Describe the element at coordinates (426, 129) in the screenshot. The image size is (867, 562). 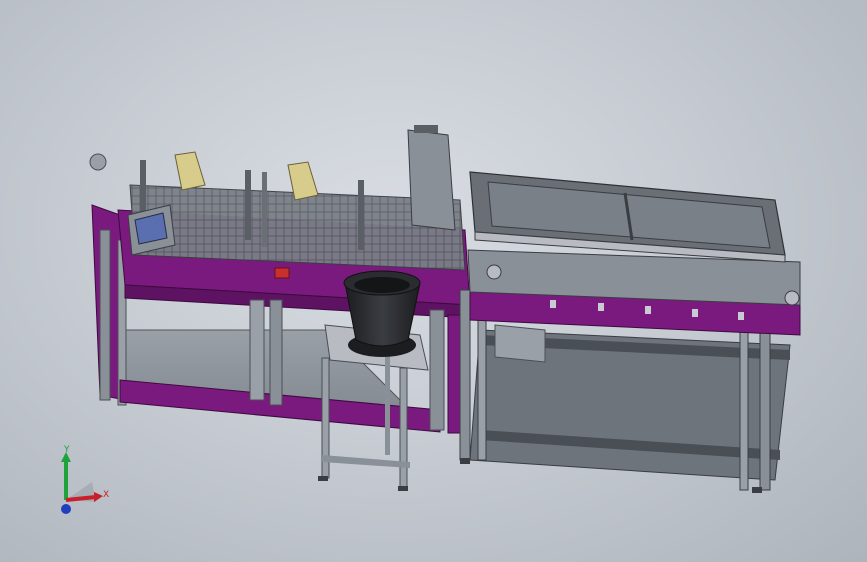
I see `left-tower-top` at that location.